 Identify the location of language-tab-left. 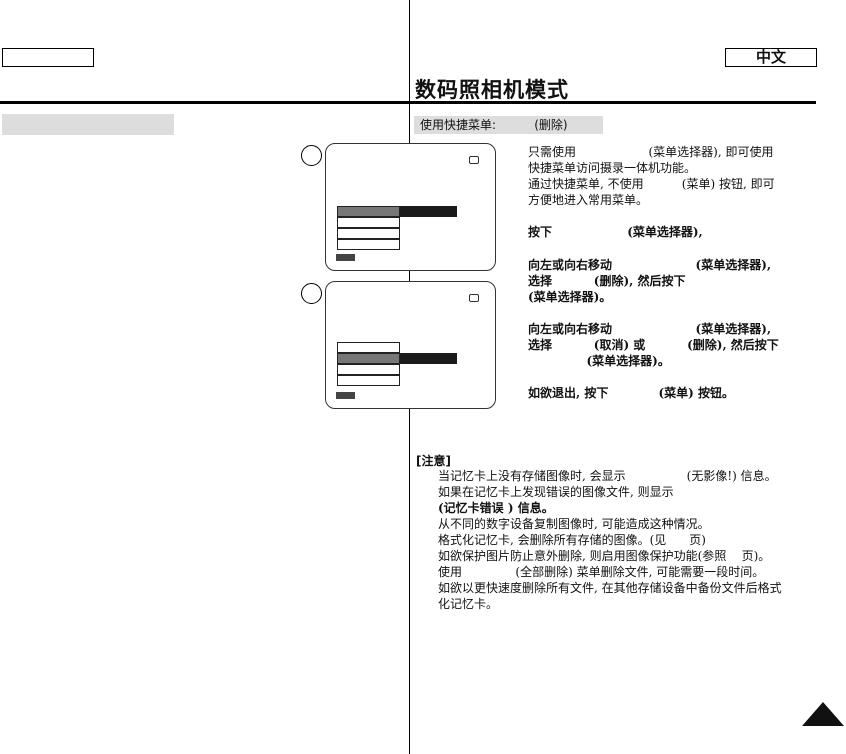
(48, 57).